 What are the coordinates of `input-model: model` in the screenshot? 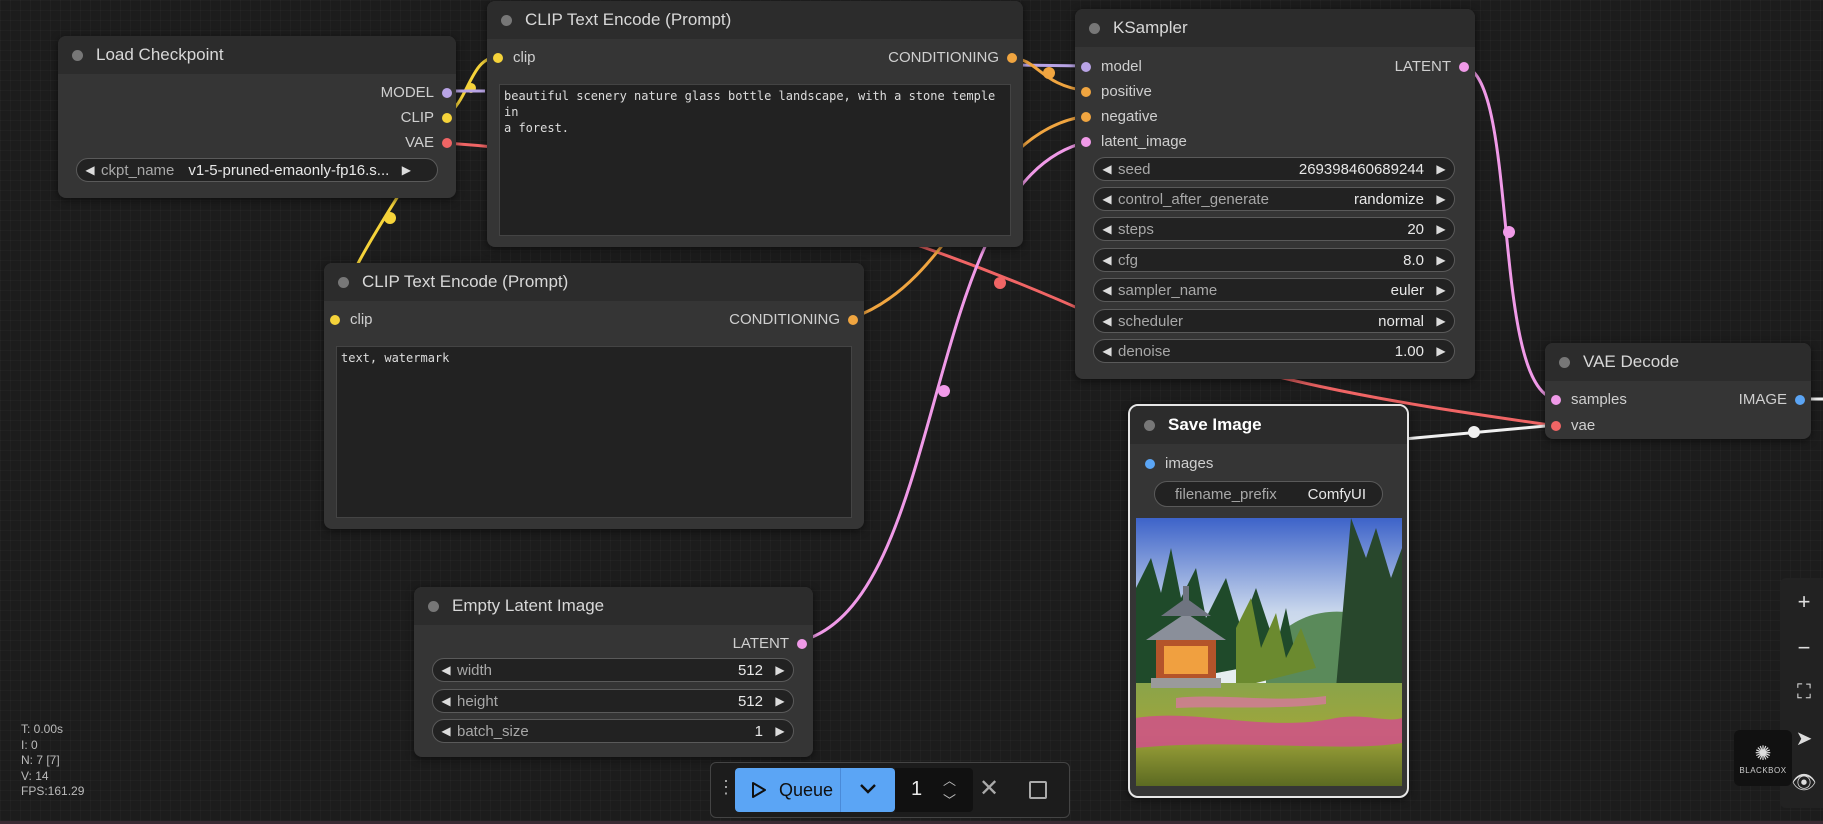 It's located at (1111, 66).